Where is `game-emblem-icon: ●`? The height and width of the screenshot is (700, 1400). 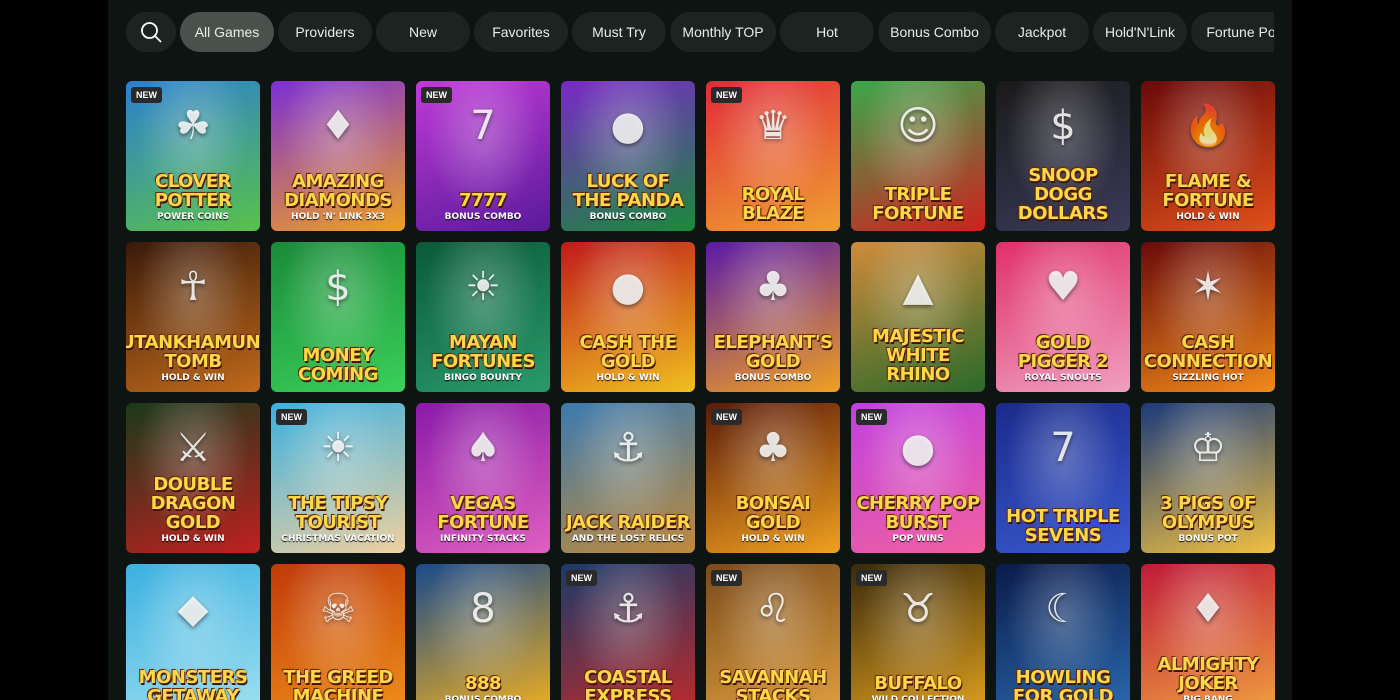 game-emblem-icon: ● is located at coordinates (628, 287).